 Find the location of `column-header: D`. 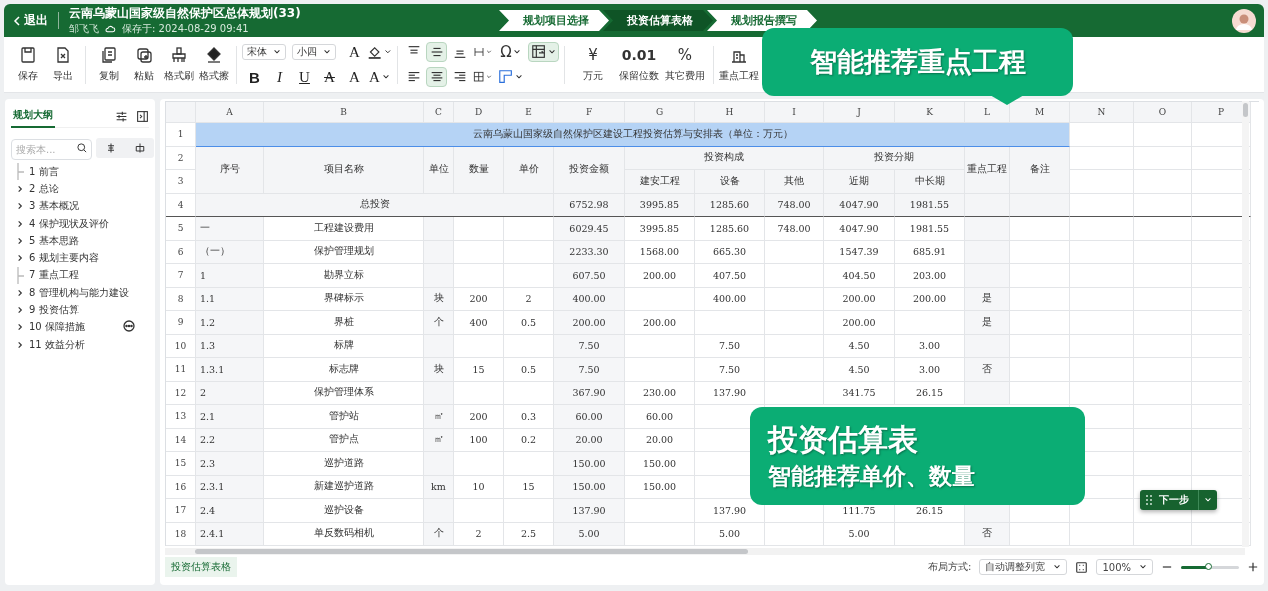

column-header: D is located at coordinates (479, 112).